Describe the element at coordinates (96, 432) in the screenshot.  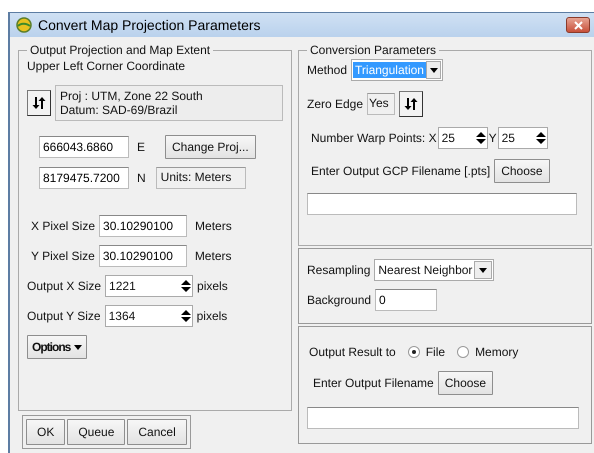
I see `dialog-button: Queue` at that location.